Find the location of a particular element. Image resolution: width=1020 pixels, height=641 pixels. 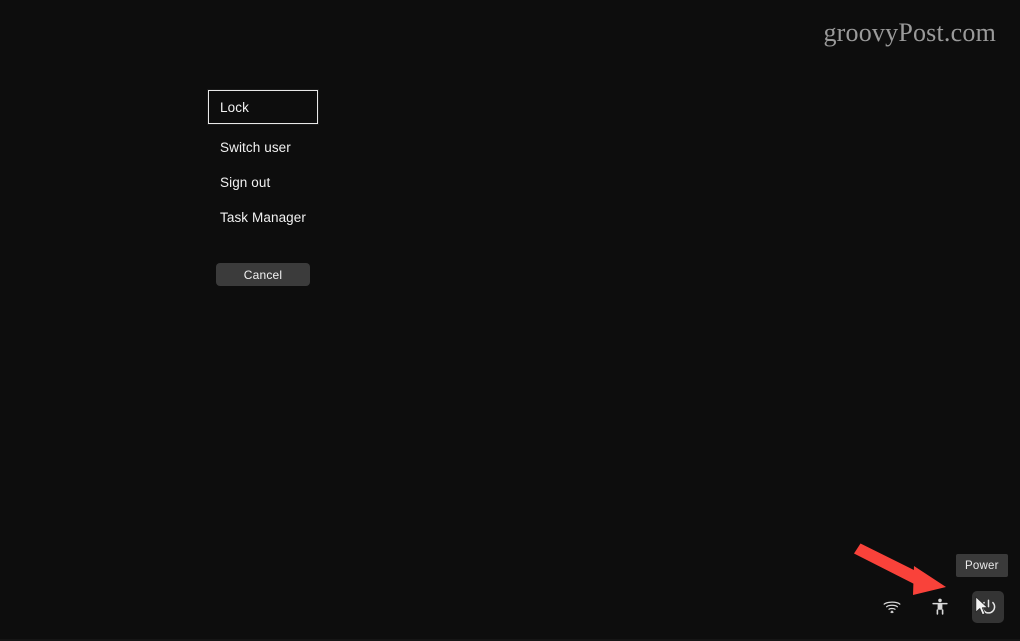

accessibility-icon is located at coordinates (940, 607).